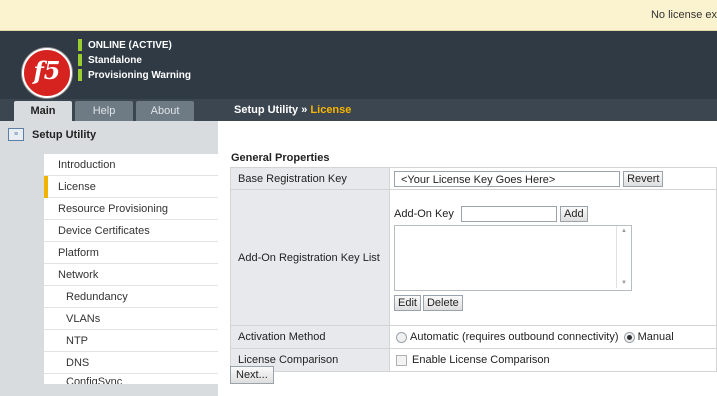 The width and height of the screenshot is (717, 396). What do you see at coordinates (331, 110) in the screenshot?
I see `breadcrumb-current: License` at bounding box center [331, 110].